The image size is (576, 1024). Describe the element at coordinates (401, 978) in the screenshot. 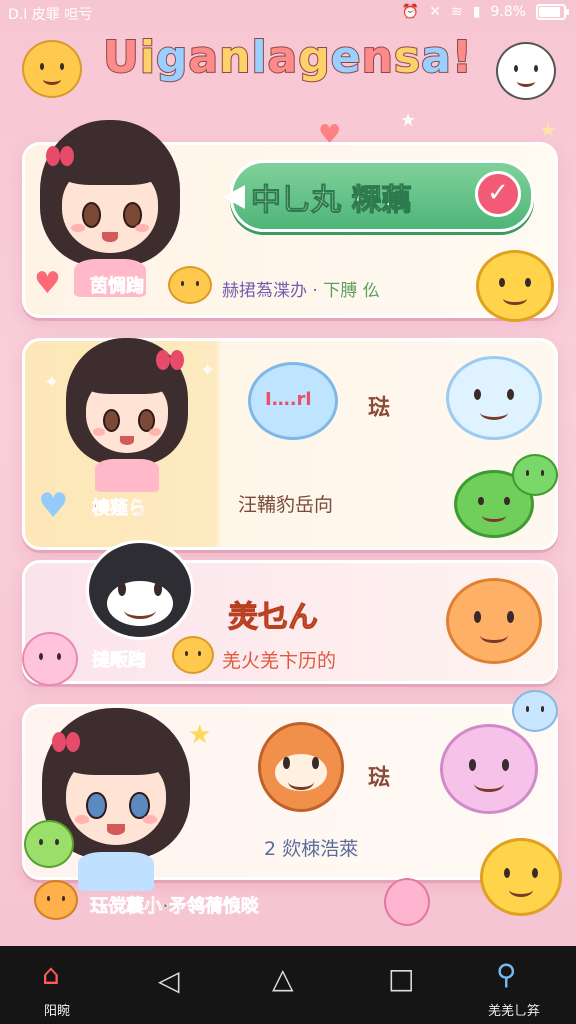

I see `recents-icon: □` at that location.